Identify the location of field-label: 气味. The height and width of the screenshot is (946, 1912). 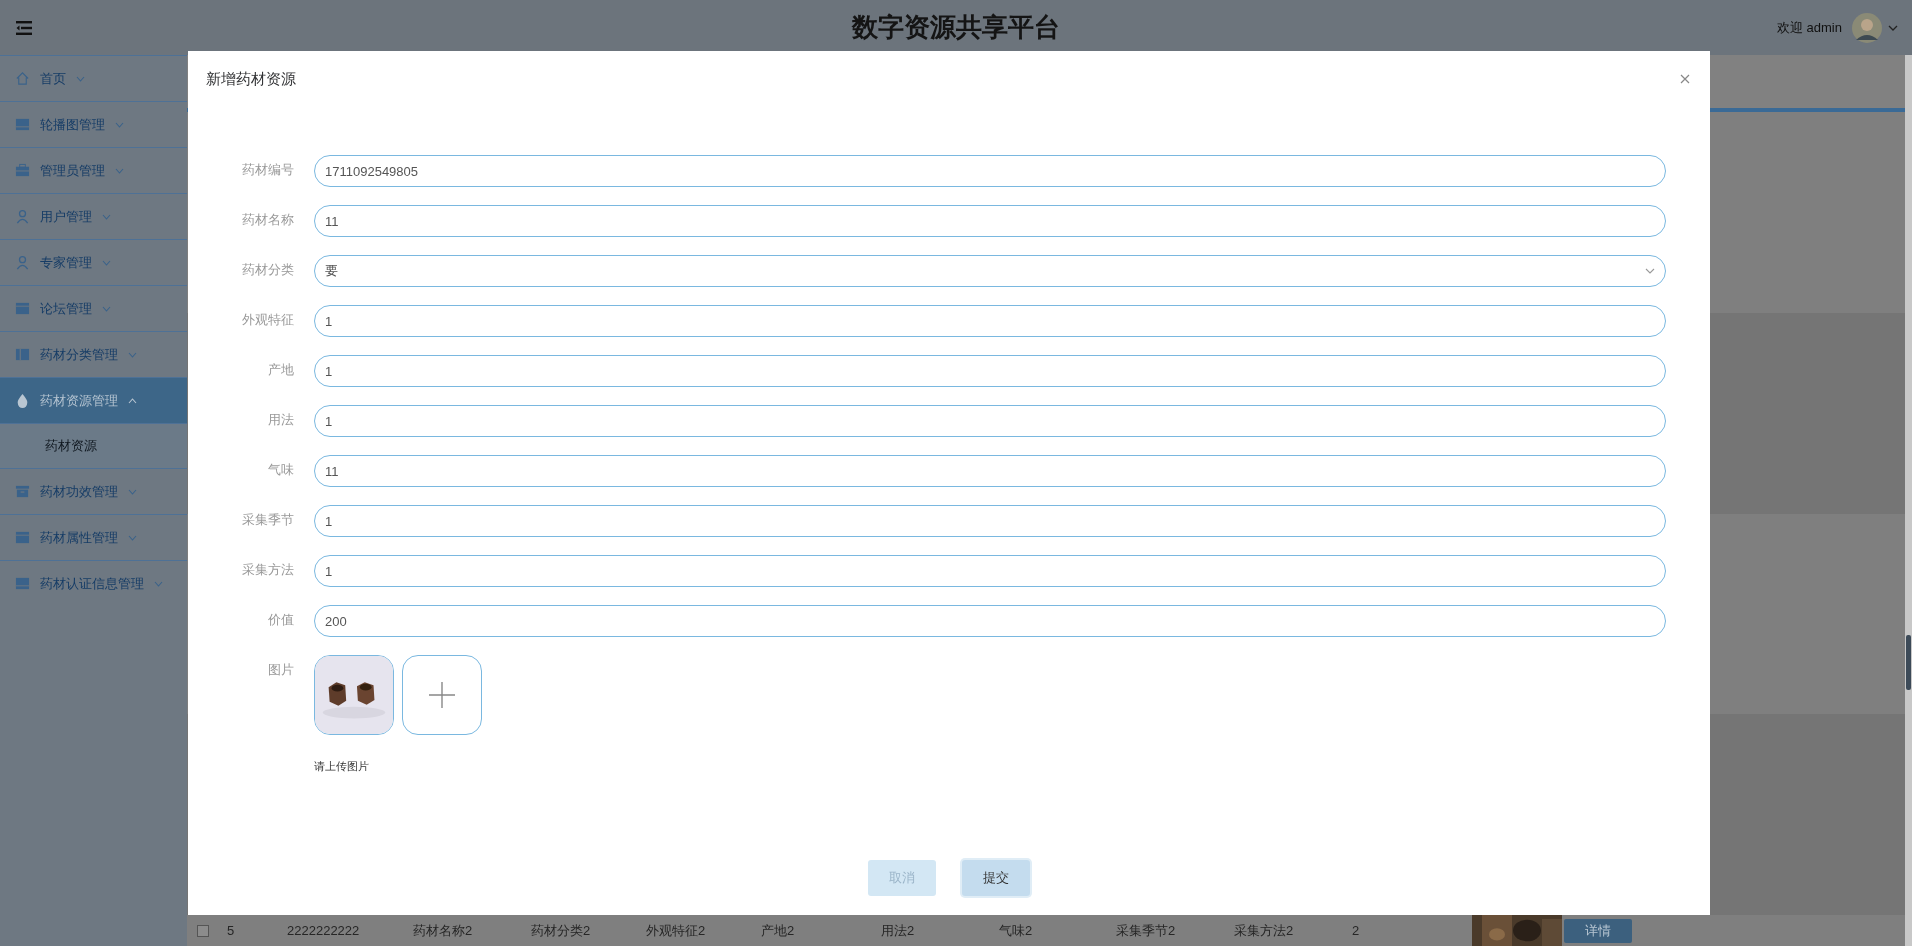
(280, 470).